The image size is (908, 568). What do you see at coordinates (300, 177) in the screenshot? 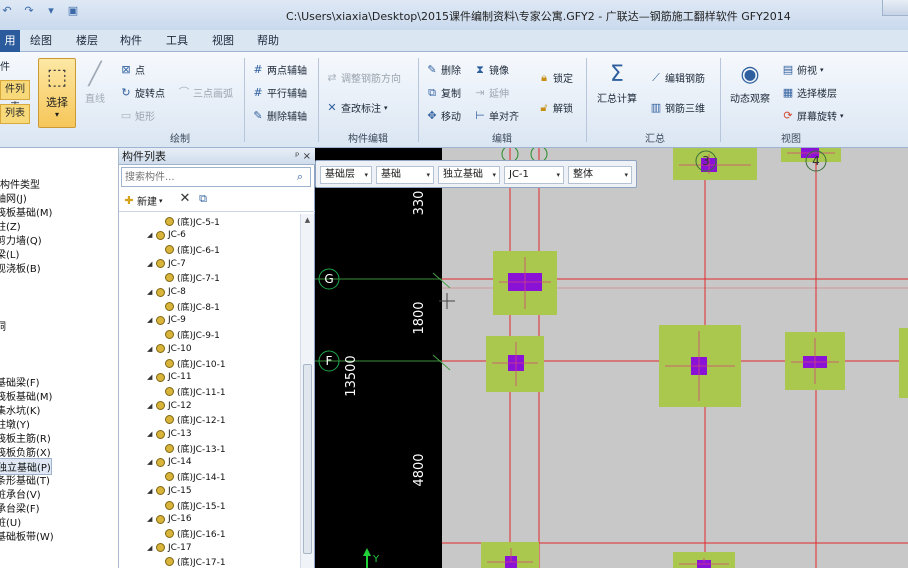
I see `search-icon: ⌕` at bounding box center [300, 177].